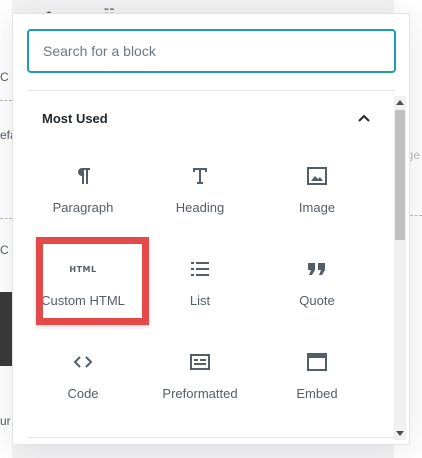 This screenshot has width=422, height=458. What do you see at coordinates (202, 118) in the screenshot?
I see `most-used-panel-toggle: Most Used` at bounding box center [202, 118].